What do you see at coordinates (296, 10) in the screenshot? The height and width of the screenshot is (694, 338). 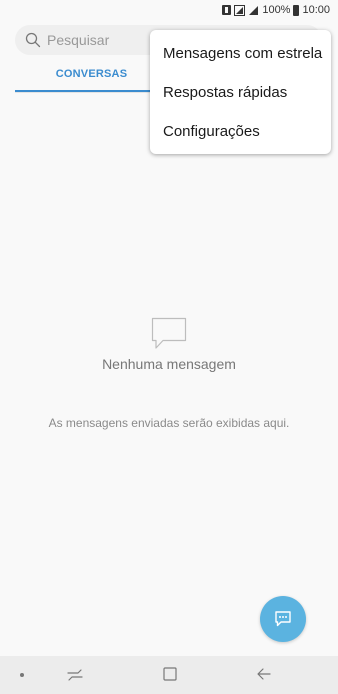 I see `battery-icon` at bounding box center [296, 10].